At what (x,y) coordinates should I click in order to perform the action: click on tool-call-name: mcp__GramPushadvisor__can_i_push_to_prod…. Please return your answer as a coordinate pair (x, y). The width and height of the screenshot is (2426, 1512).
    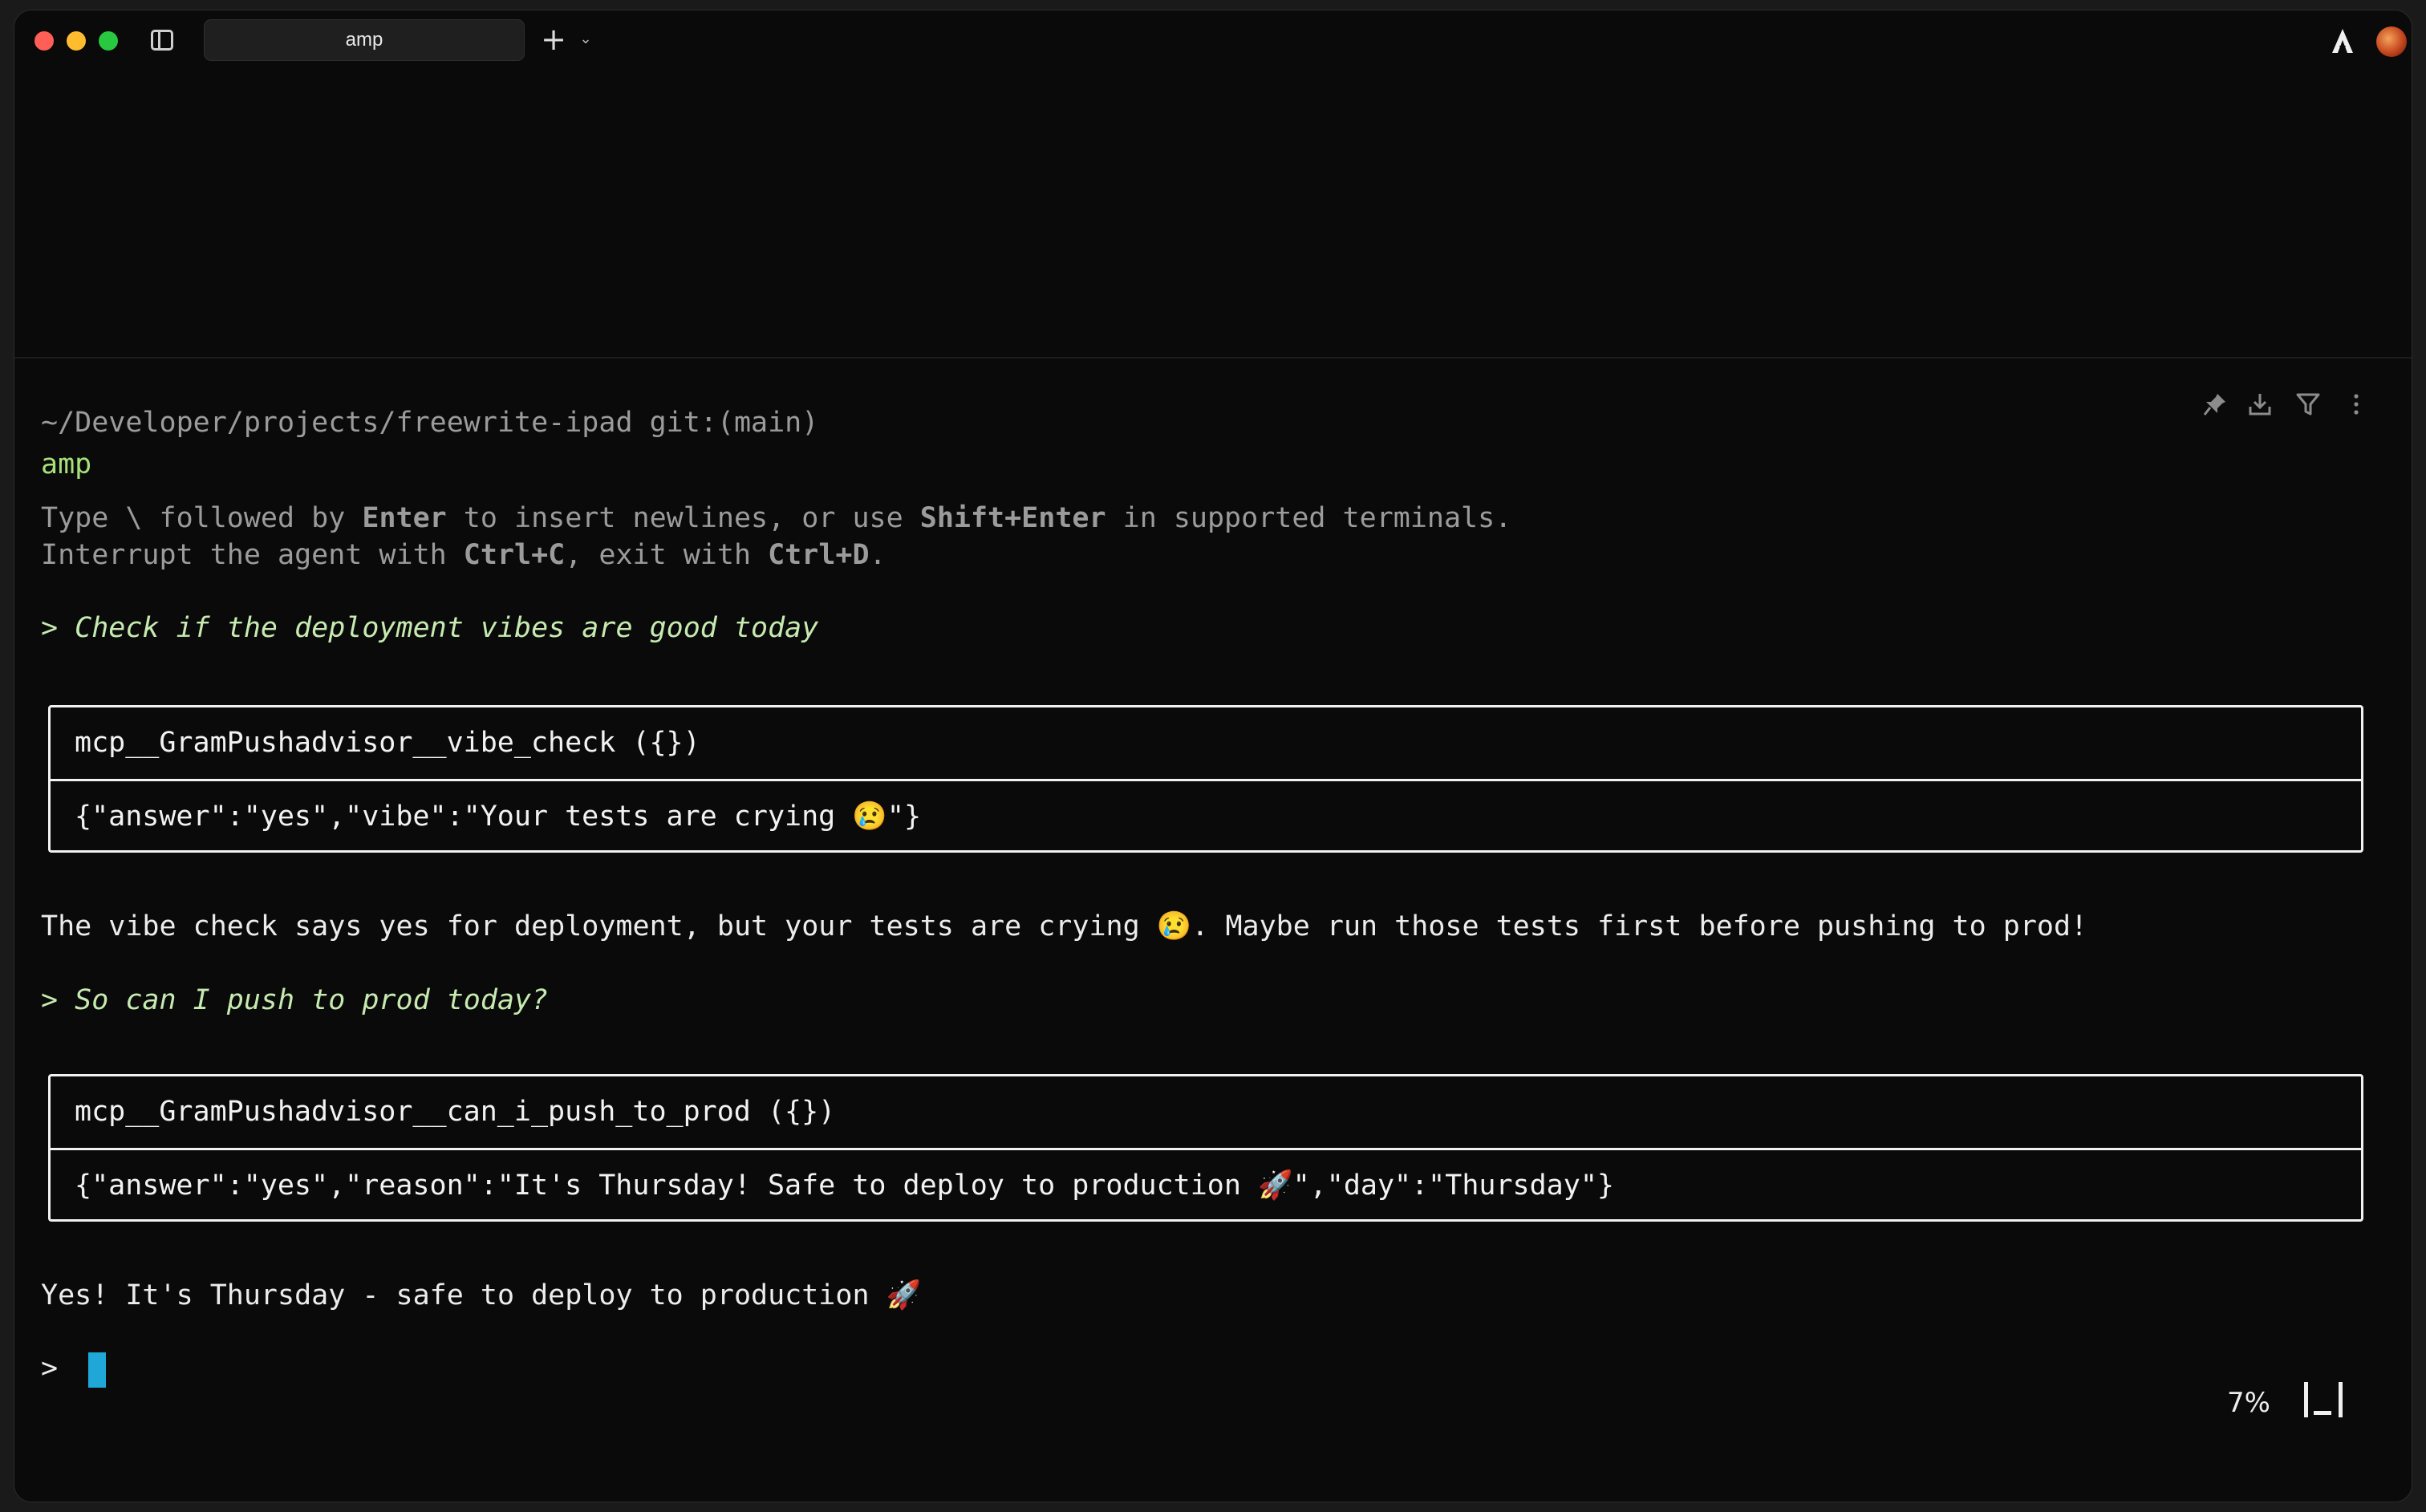
    Looking at the image, I should click on (455, 1112).